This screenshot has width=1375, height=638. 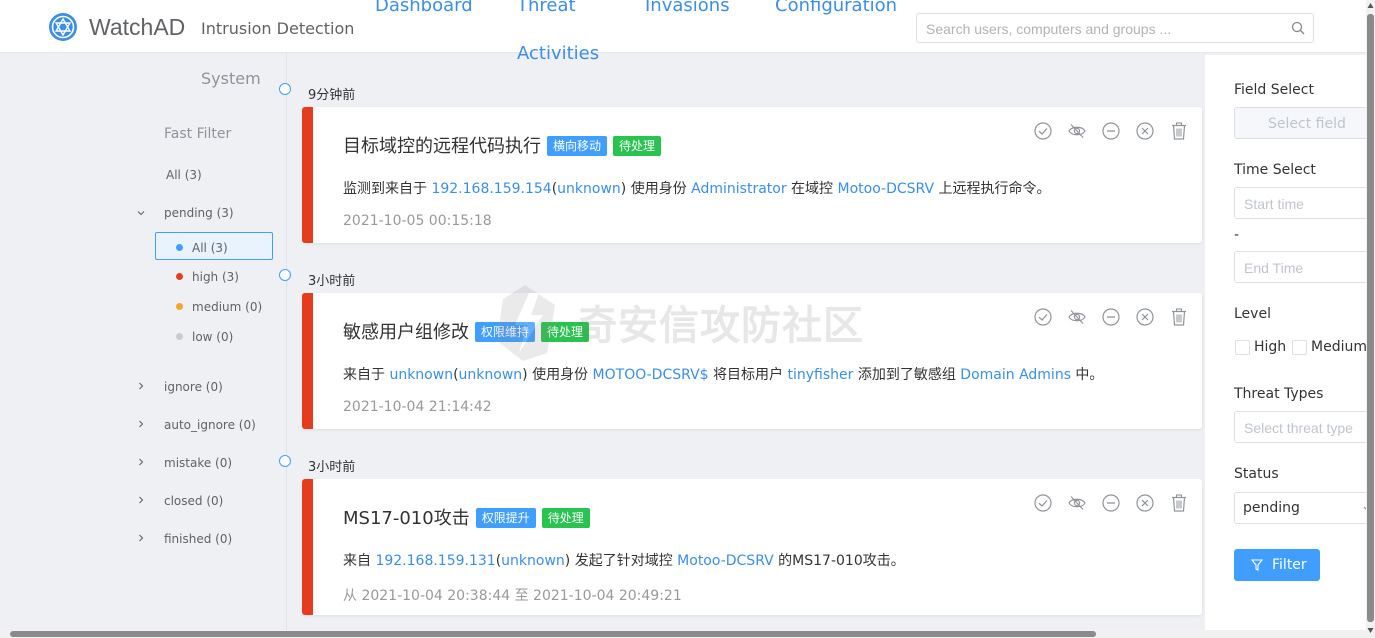 What do you see at coordinates (198, 539) in the screenshot?
I see `filter-finished: finished (0)` at bounding box center [198, 539].